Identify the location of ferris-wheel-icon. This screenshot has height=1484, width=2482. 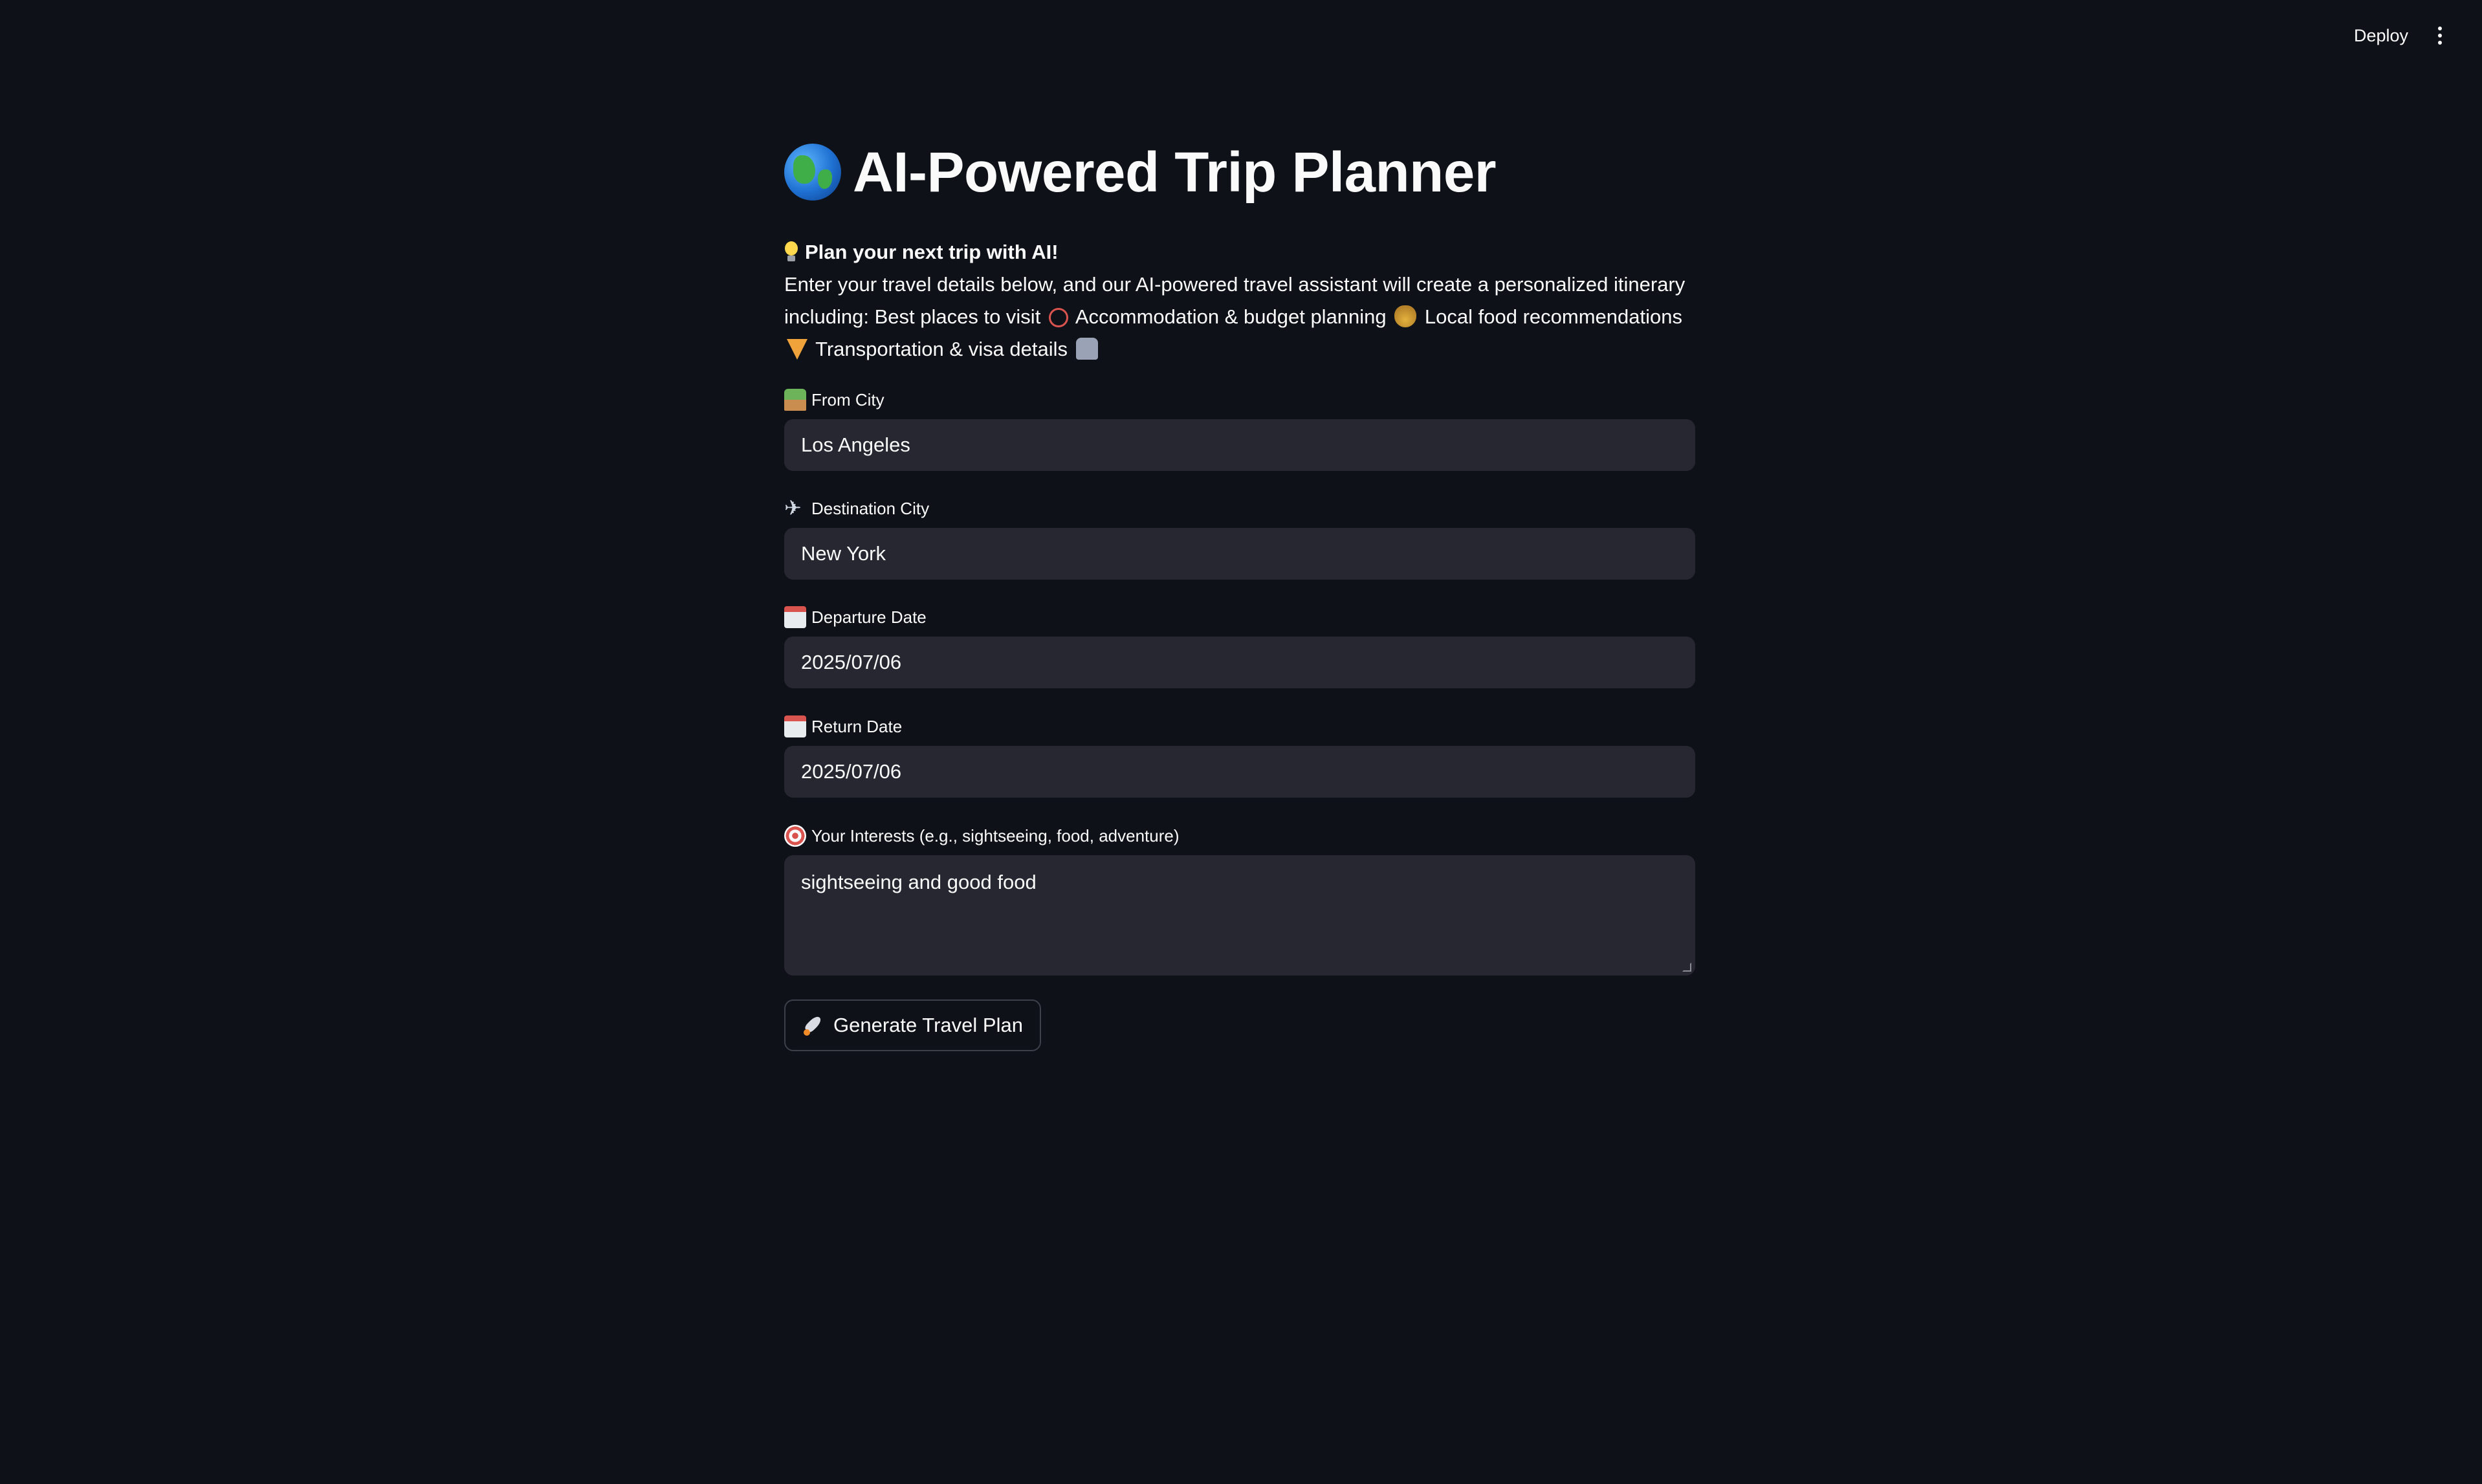
(1058, 317).